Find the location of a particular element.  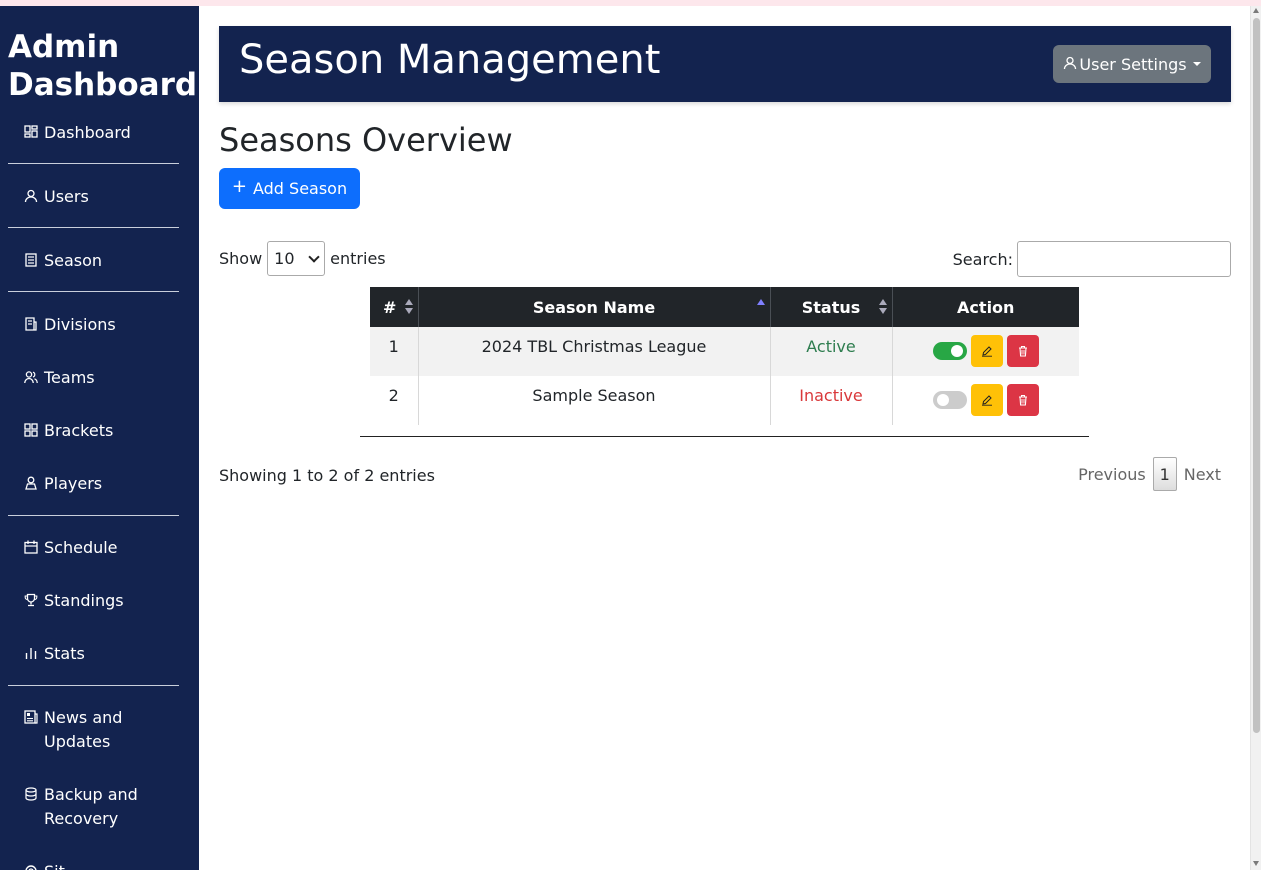

sidebar-item-brackets: Brackets is located at coordinates (104, 431).